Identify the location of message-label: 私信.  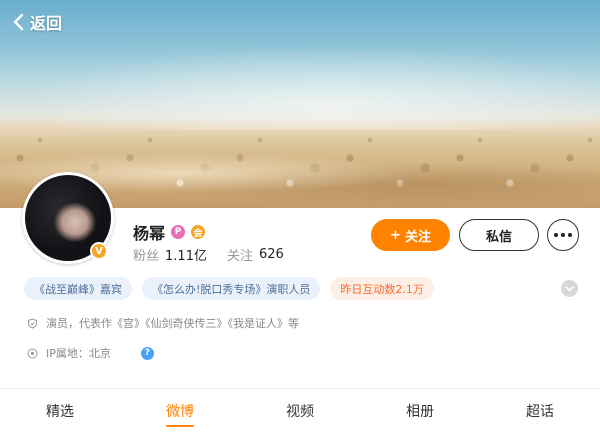
(498, 237).